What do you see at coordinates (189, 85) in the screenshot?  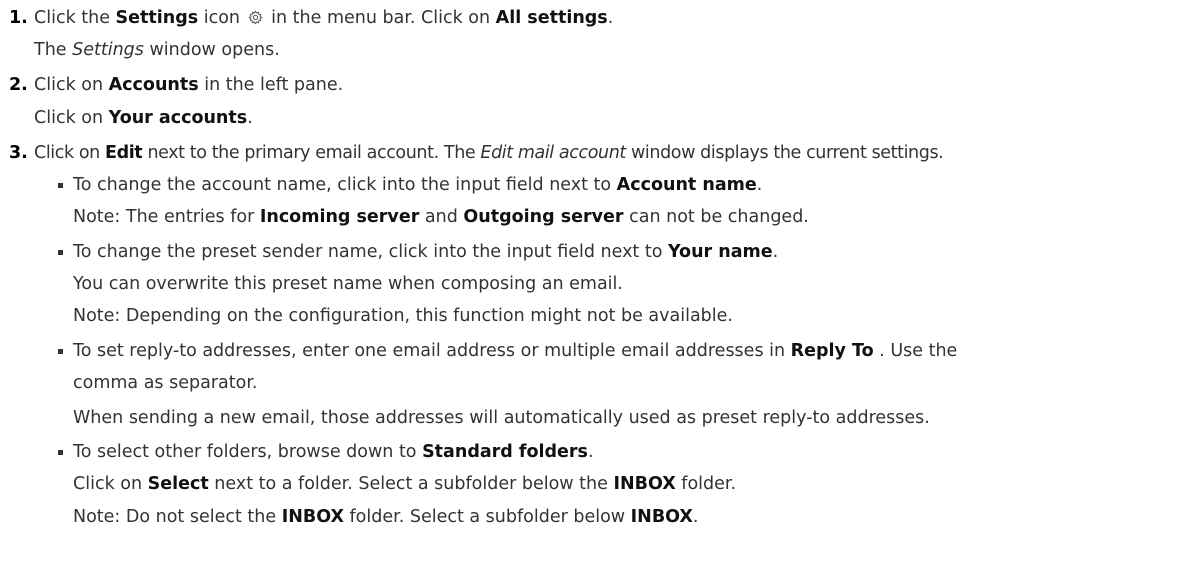 I see `step-2-line-1: Click on Accounts in the left pane.` at bounding box center [189, 85].